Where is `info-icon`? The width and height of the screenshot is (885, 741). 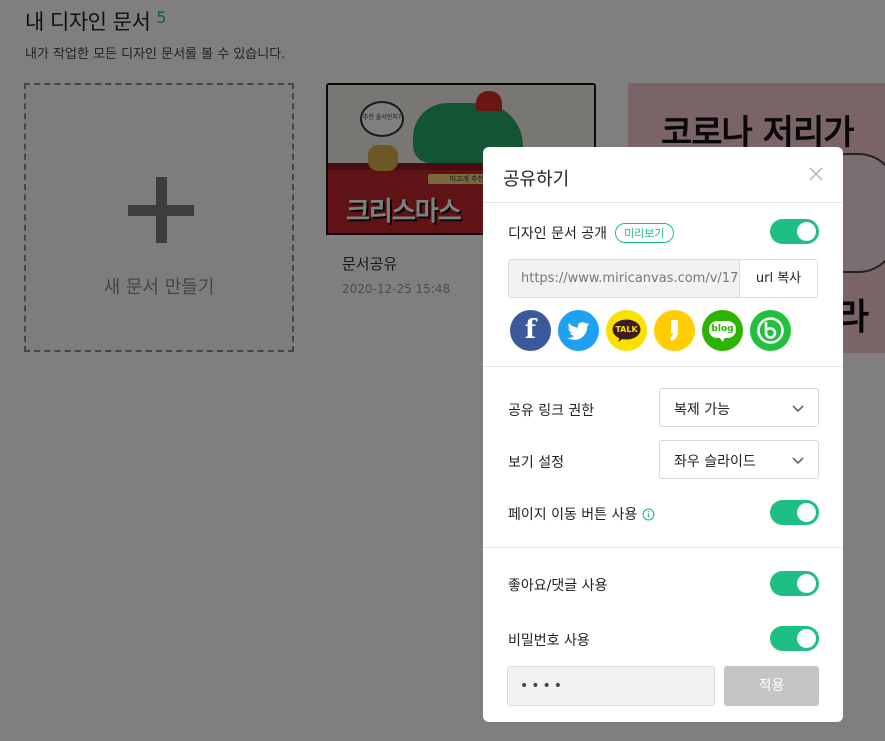
info-icon is located at coordinates (648, 514).